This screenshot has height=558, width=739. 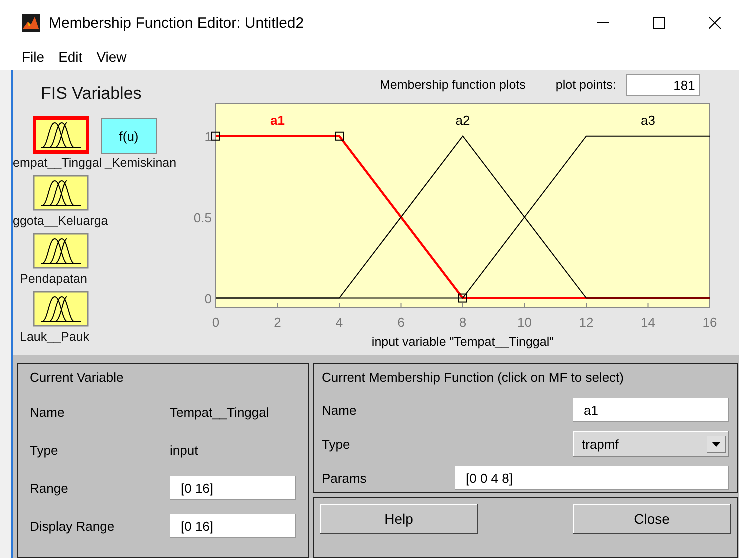 What do you see at coordinates (463, 342) in the screenshot?
I see `x-axis-label: input variable "Tempat__Tinggal"` at bounding box center [463, 342].